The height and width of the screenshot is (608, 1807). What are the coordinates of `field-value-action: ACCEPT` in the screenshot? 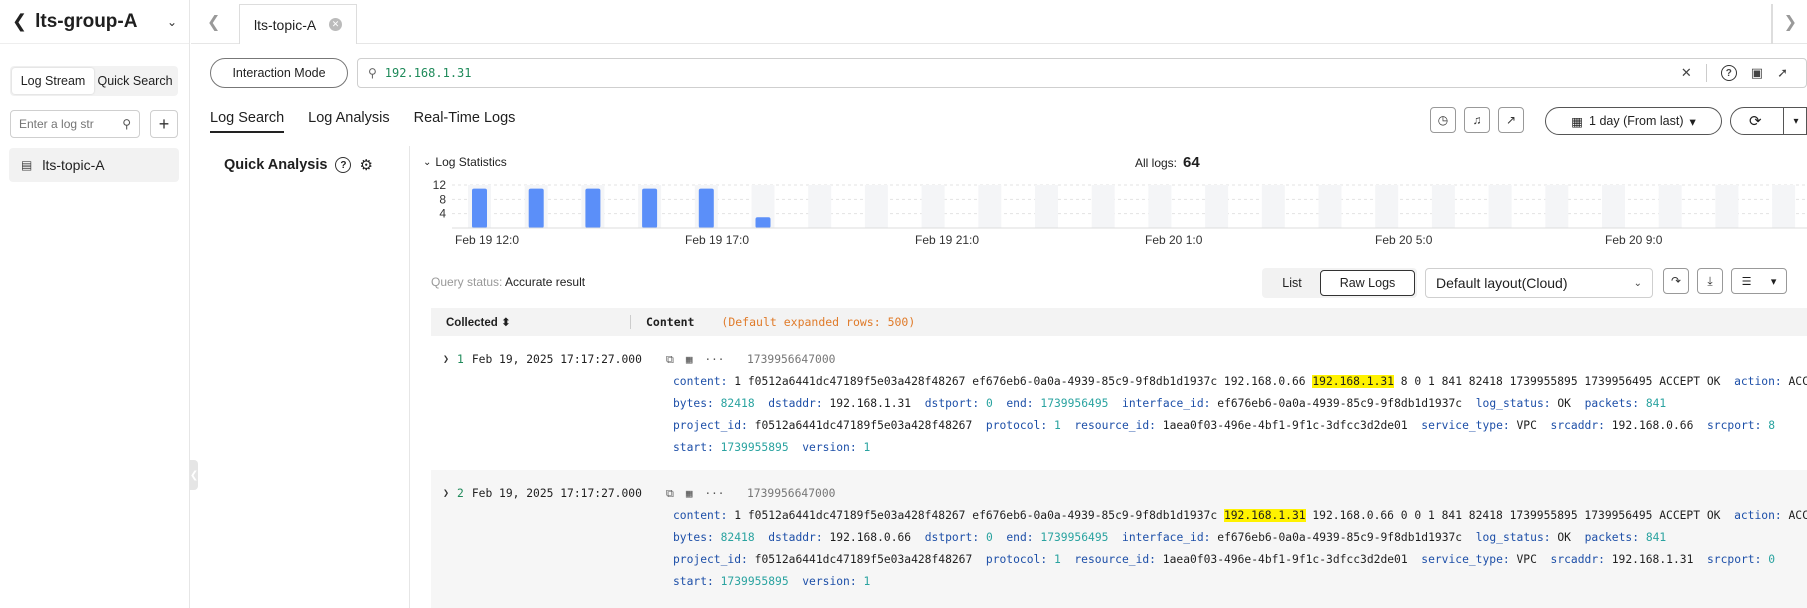 It's located at (1797, 515).